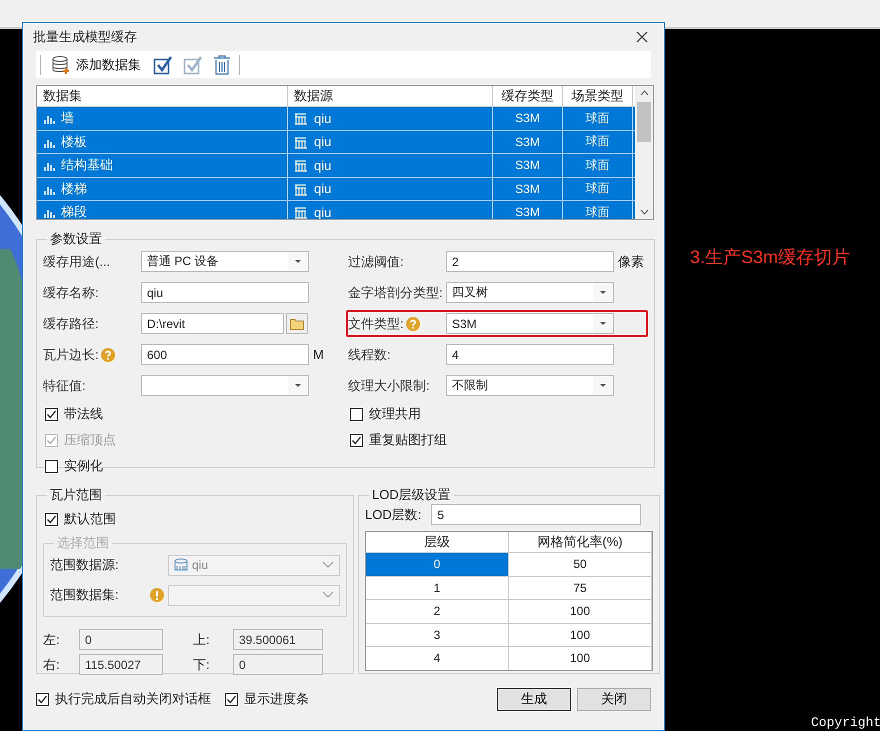  I want to click on input-field: 5, so click(536, 514).